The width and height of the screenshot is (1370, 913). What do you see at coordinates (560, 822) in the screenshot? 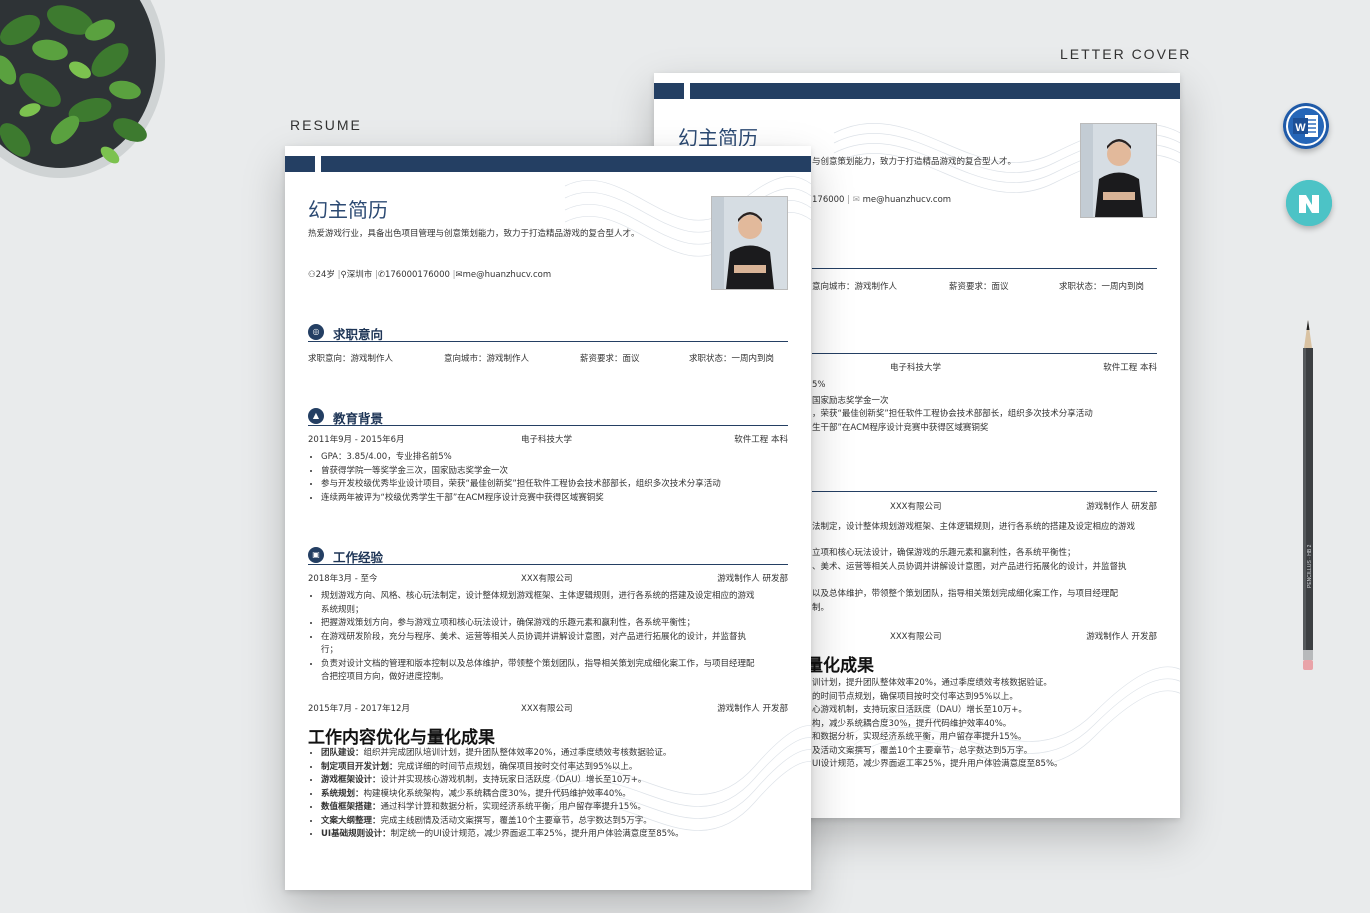
I see `list-item: 文案大纲整理：完成主线剧情及活动文案撰写，覆盖10个主要章节，总字数达到5万字。` at bounding box center [560, 822].